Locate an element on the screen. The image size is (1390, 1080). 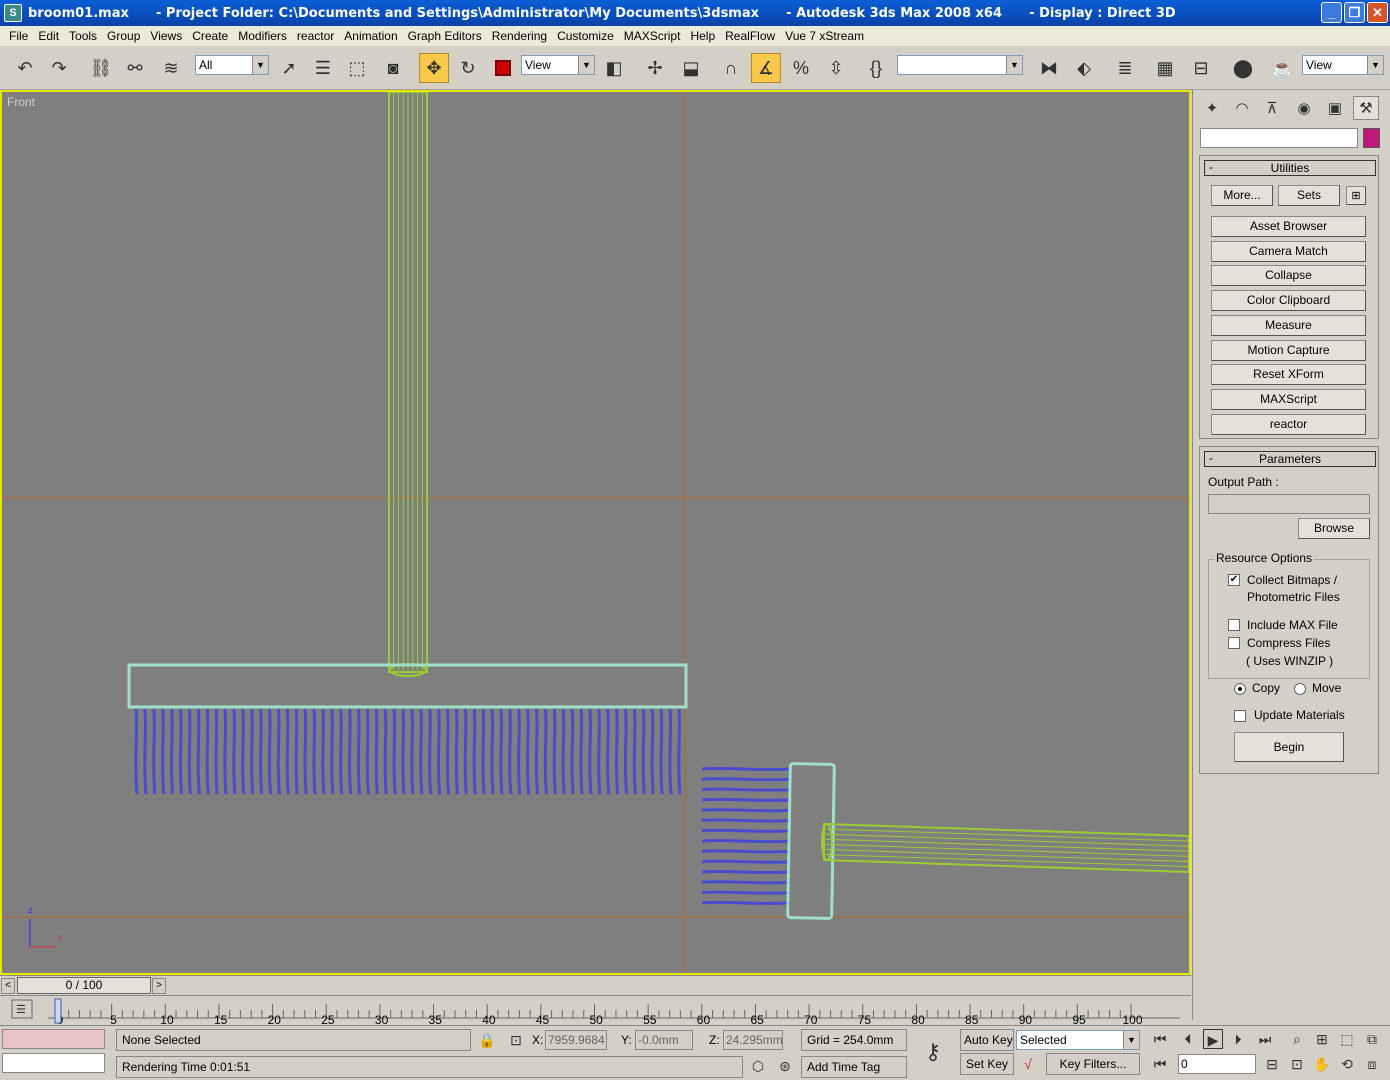
zoom-all-icon: ⊞ is located at coordinates (1322, 1039).